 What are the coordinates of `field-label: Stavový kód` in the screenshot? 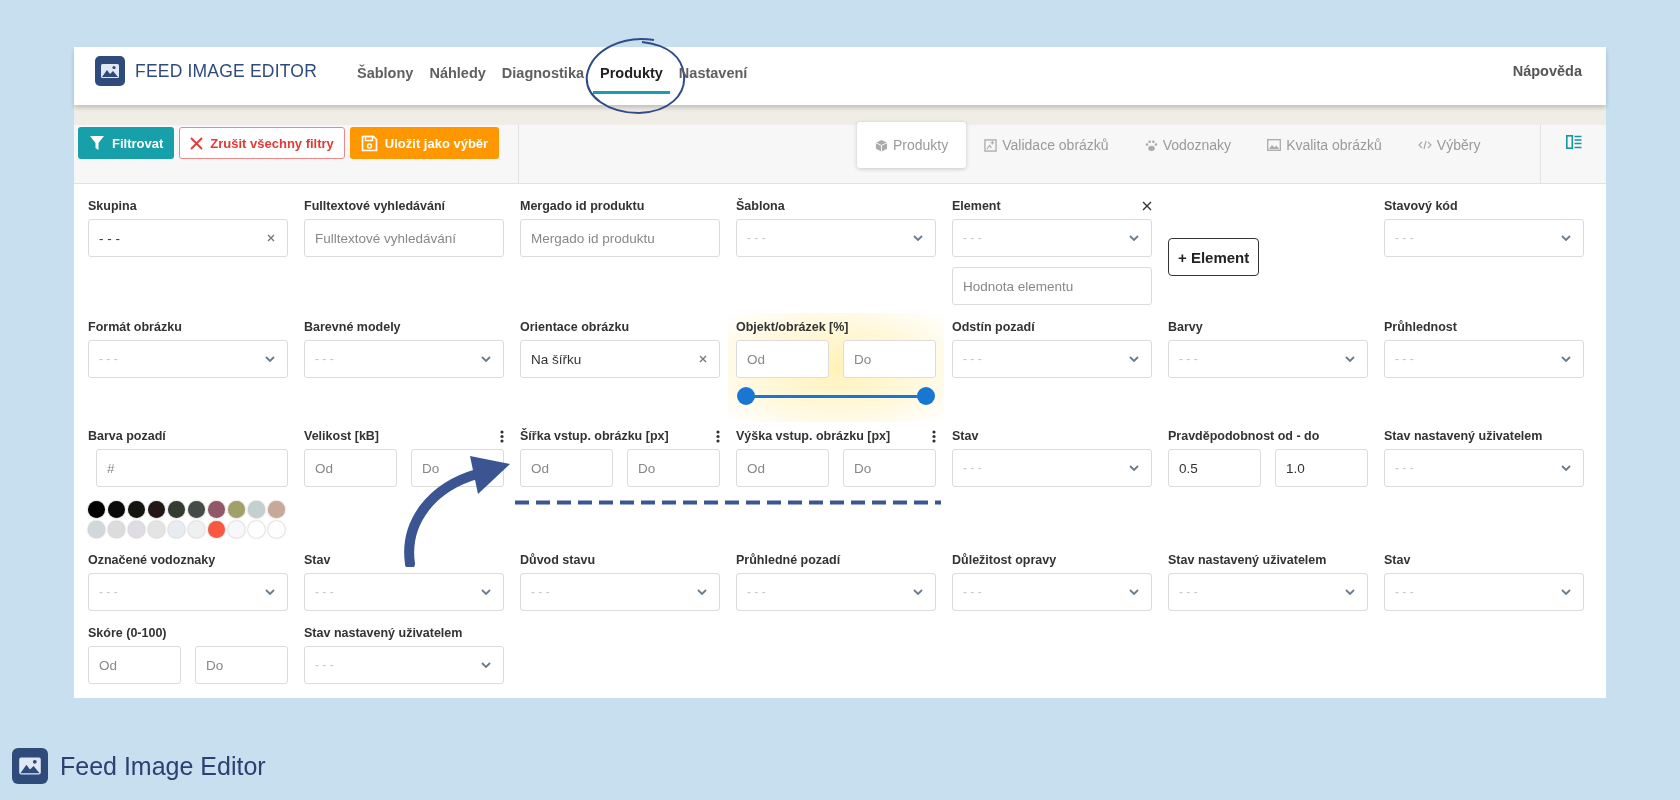 It's located at (1421, 206).